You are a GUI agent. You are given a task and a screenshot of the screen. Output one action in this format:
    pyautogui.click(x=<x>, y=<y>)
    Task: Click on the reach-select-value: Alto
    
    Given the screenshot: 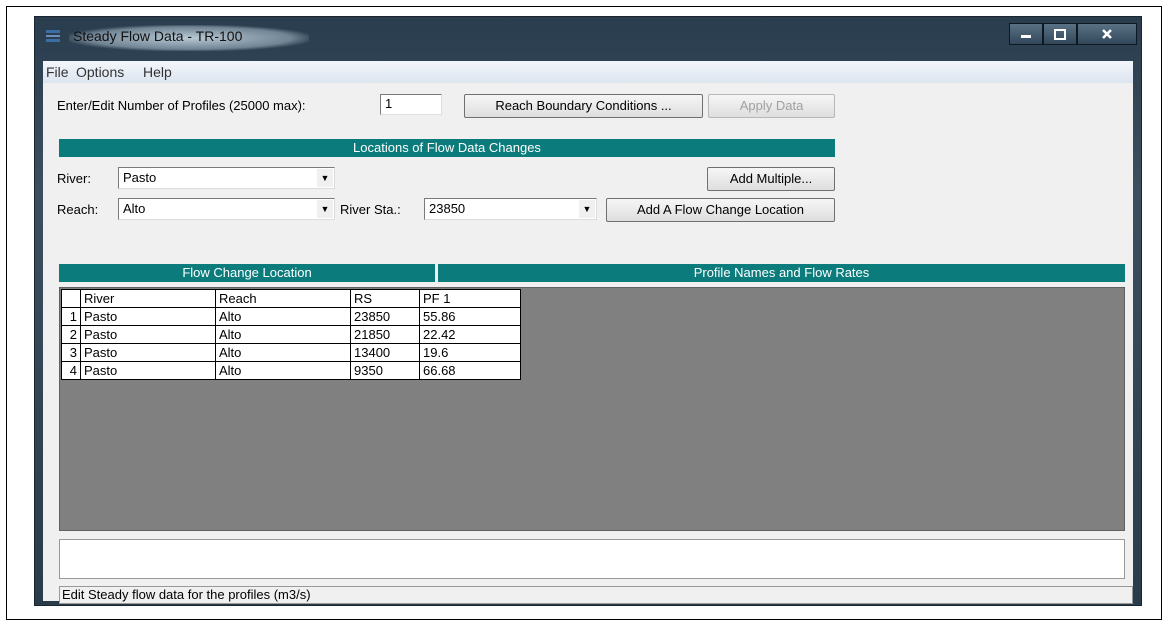 What is the action you would take?
    pyautogui.click(x=134, y=208)
    